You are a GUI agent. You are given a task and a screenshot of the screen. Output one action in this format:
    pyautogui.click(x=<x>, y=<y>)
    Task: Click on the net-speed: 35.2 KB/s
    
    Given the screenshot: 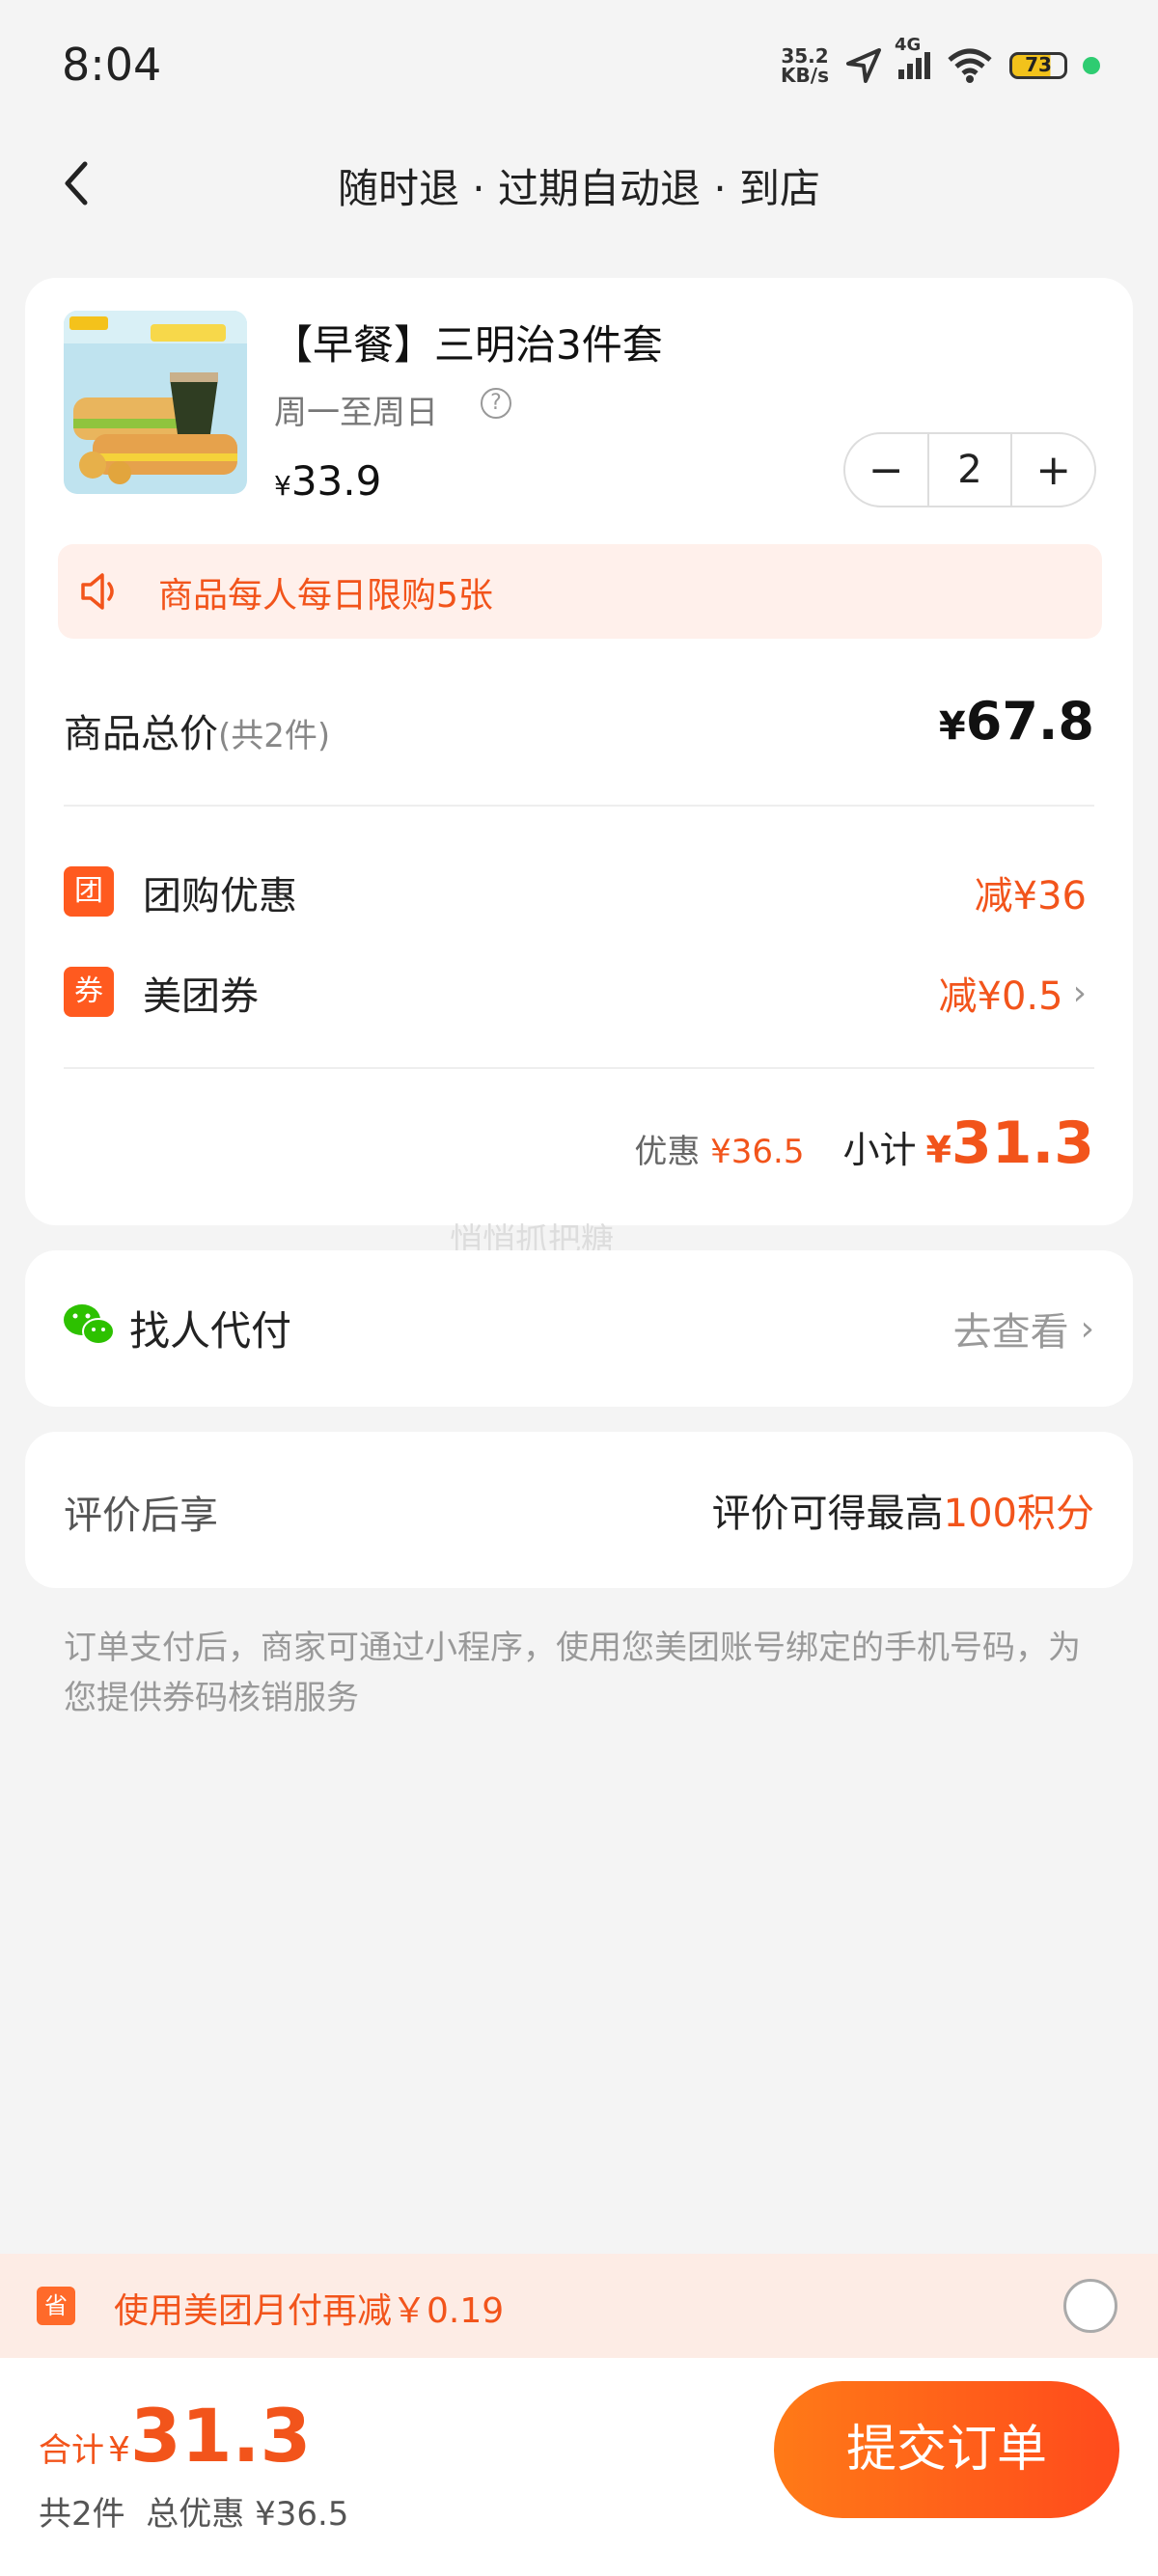 What is the action you would take?
    pyautogui.click(x=805, y=65)
    